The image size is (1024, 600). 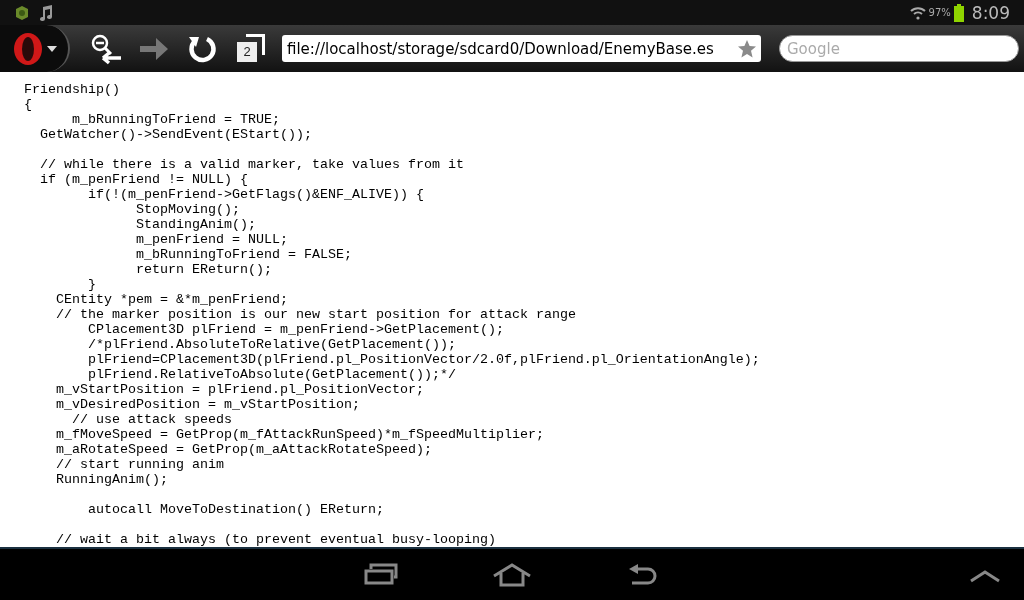 What do you see at coordinates (27, 48) in the screenshot?
I see `o-logo-icon` at bounding box center [27, 48].